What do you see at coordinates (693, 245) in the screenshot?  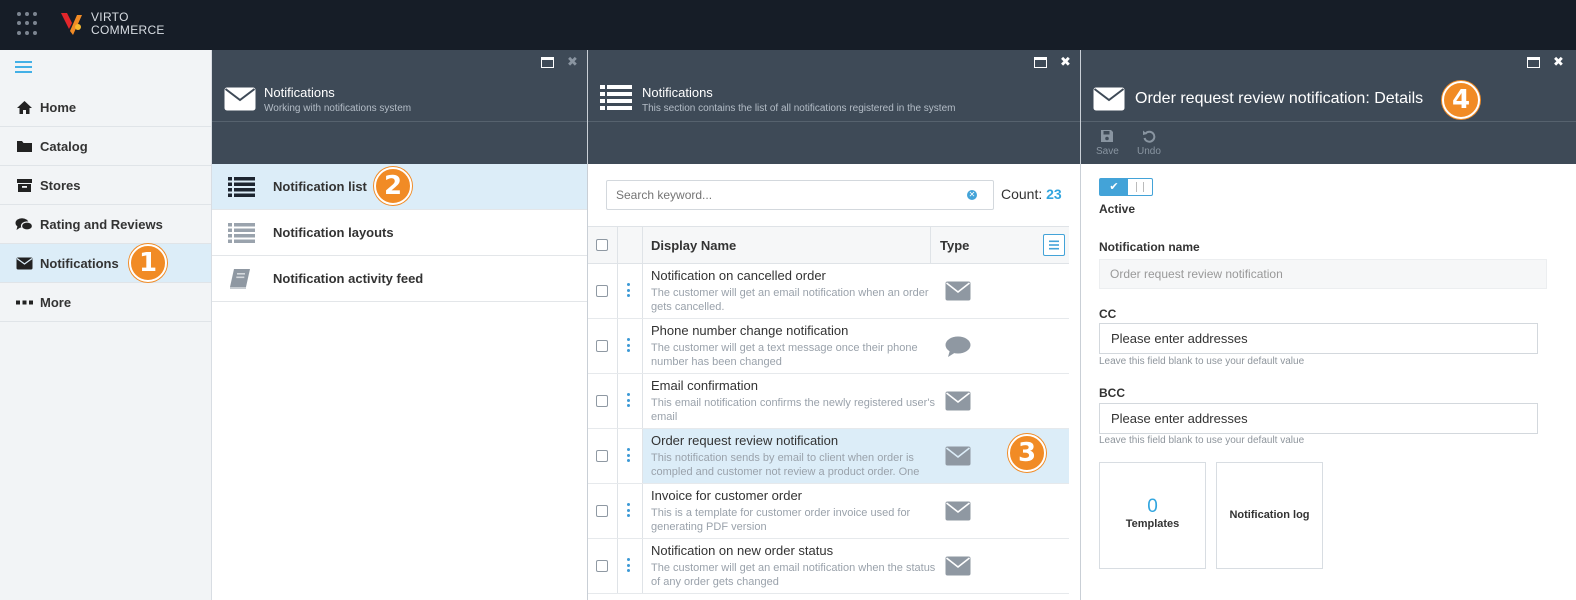 I see `column-header-display-name: Display Name` at bounding box center [693, 245].